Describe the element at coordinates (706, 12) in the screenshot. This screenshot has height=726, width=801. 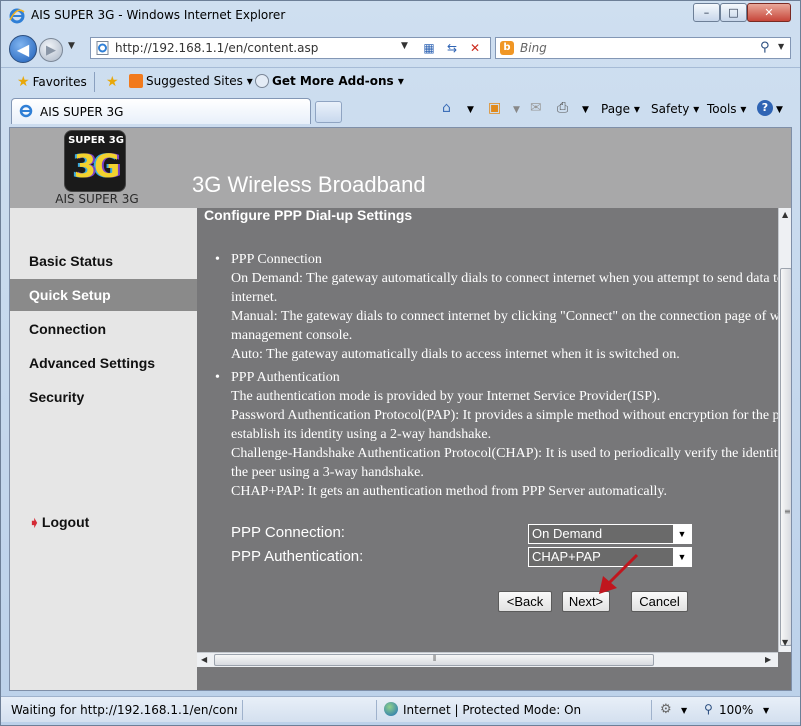
I see `minimize-button: –` at that location.